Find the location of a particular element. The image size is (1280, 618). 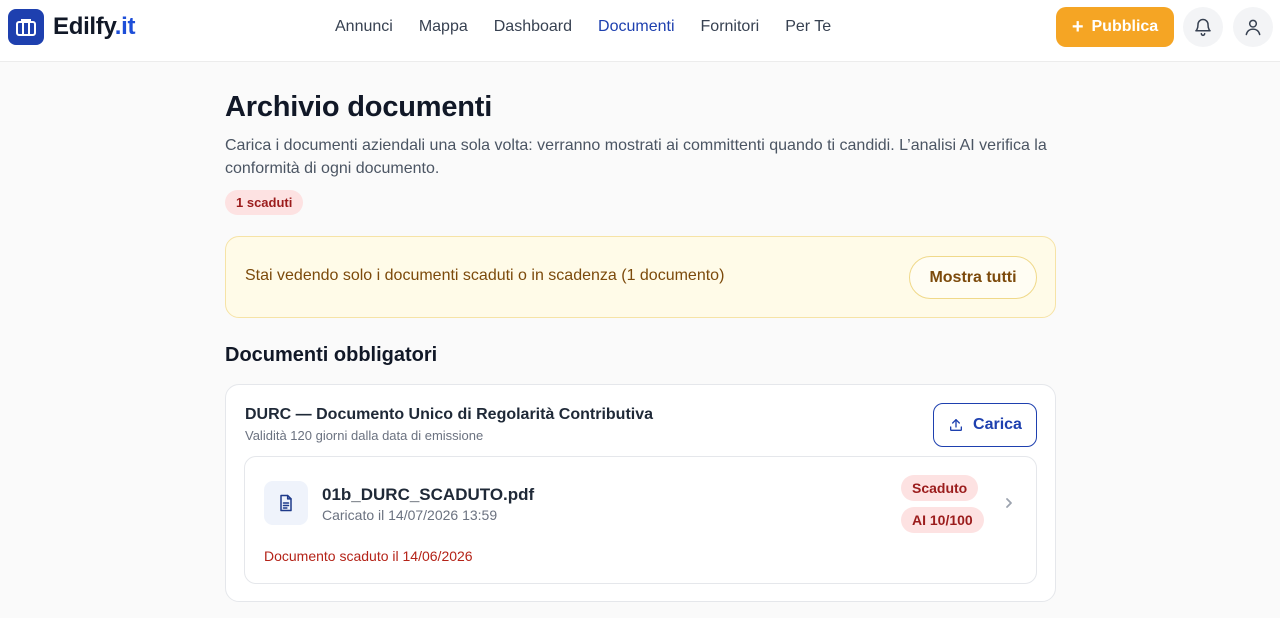

building-logo-icon is located at coordinates (26, 27).